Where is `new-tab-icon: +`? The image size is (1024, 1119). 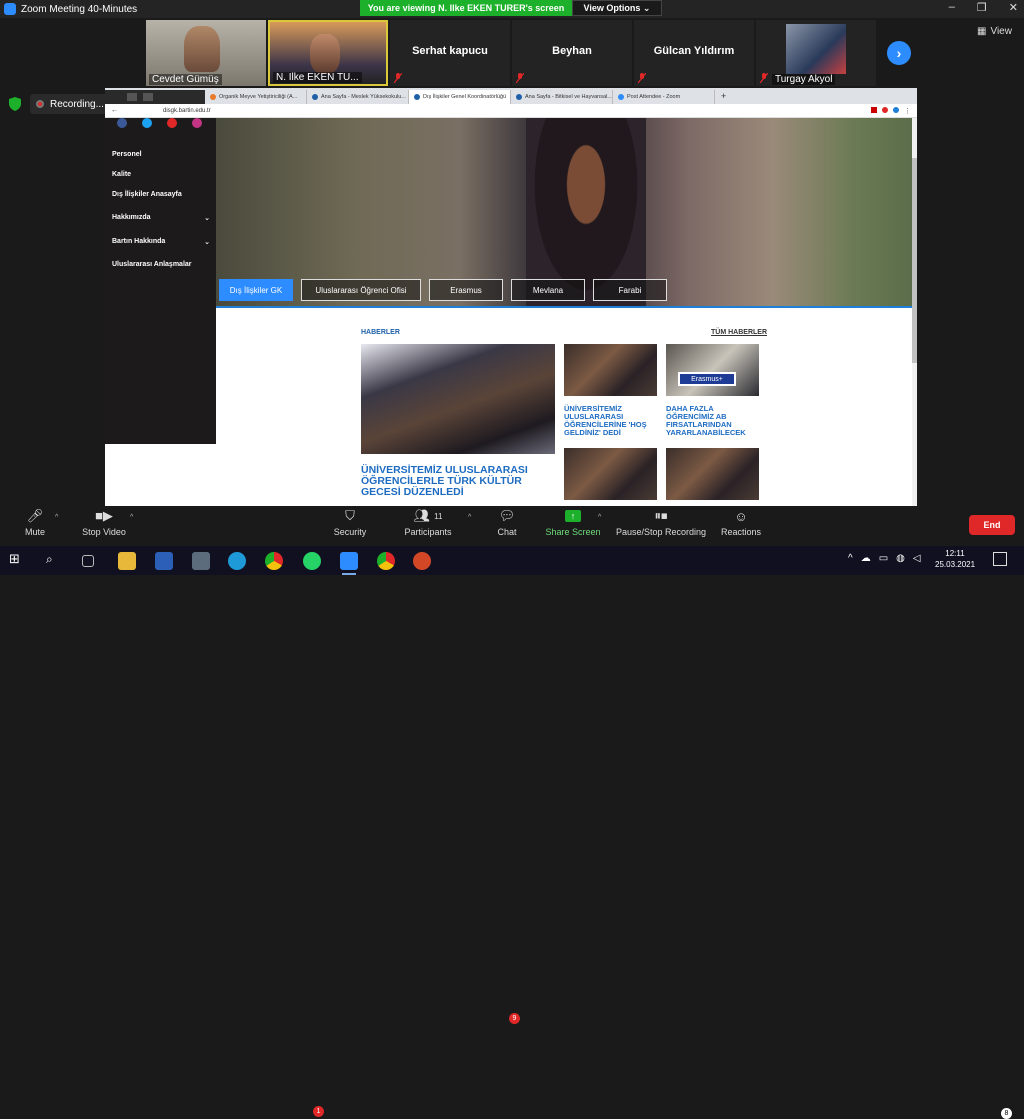
new-tab-icon: + is located at coordinates (723, 97).